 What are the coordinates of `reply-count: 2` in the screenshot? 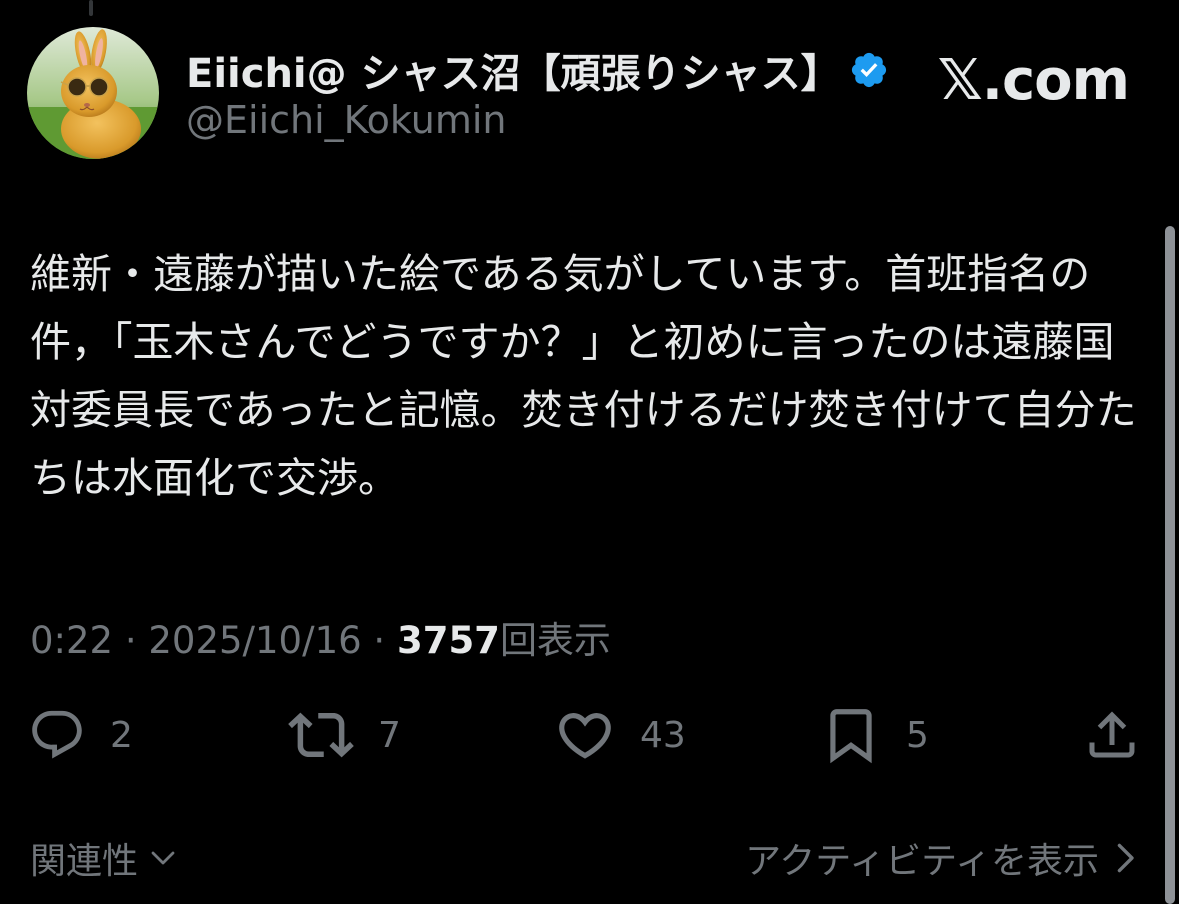 It's located at (121, 735).